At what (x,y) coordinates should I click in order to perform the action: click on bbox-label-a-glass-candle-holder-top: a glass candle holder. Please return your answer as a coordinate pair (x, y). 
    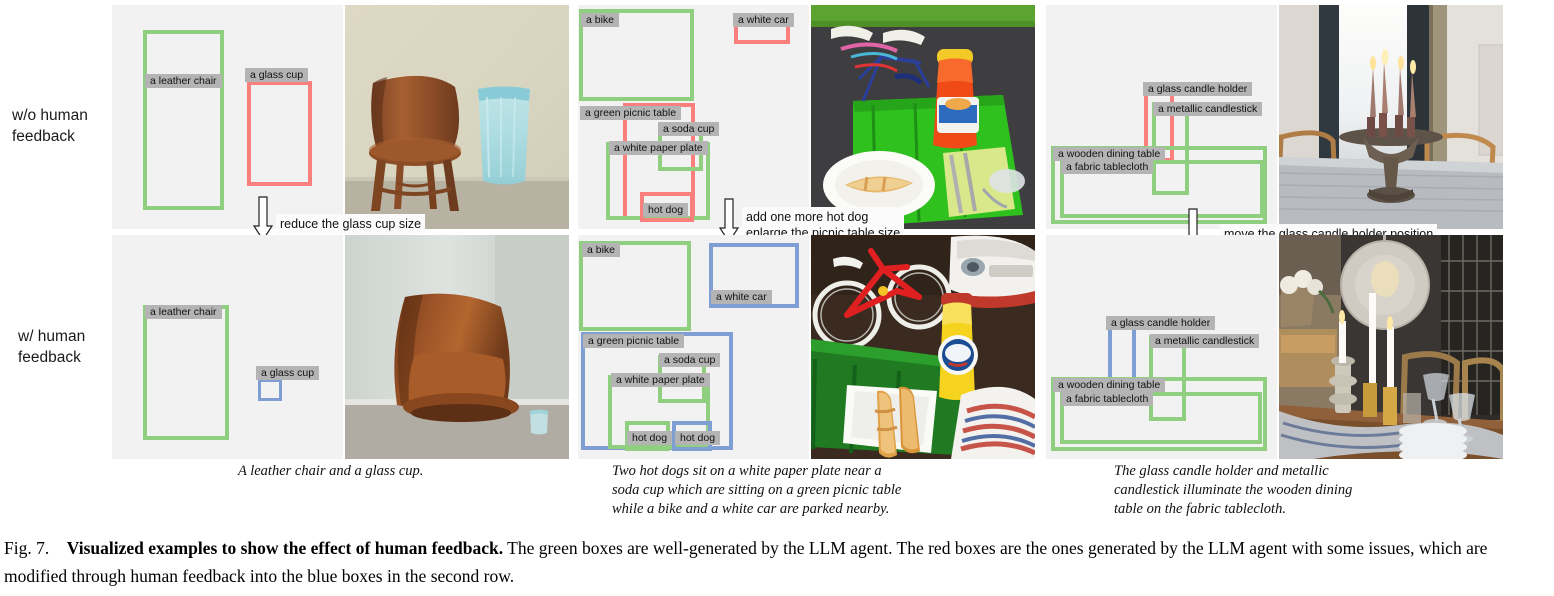
    Looking at the image, I should click on (1198, 89).